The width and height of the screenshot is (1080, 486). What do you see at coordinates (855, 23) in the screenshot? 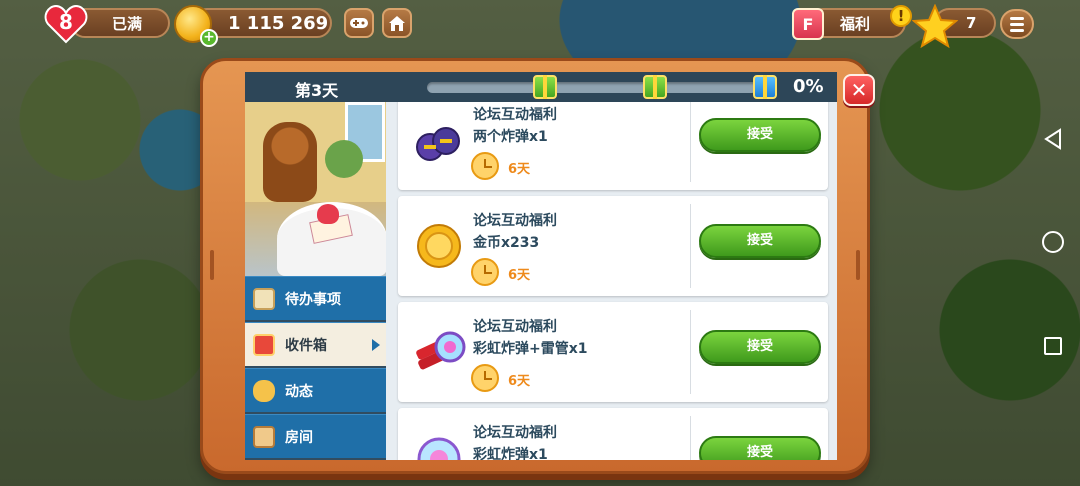
I see `gift-label: 福利` at bounding box center [855, 23].